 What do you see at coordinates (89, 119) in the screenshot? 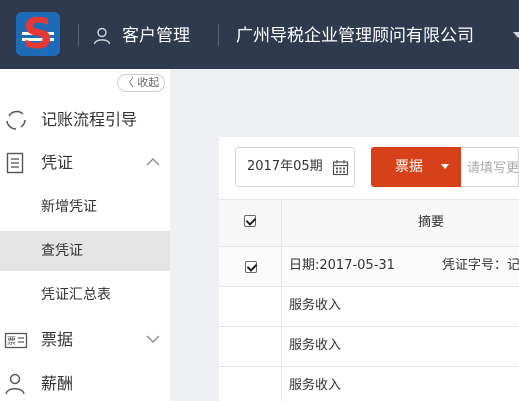
I see `sidebar-item-label: 记账流程引导` at bounding box center [89, 119].